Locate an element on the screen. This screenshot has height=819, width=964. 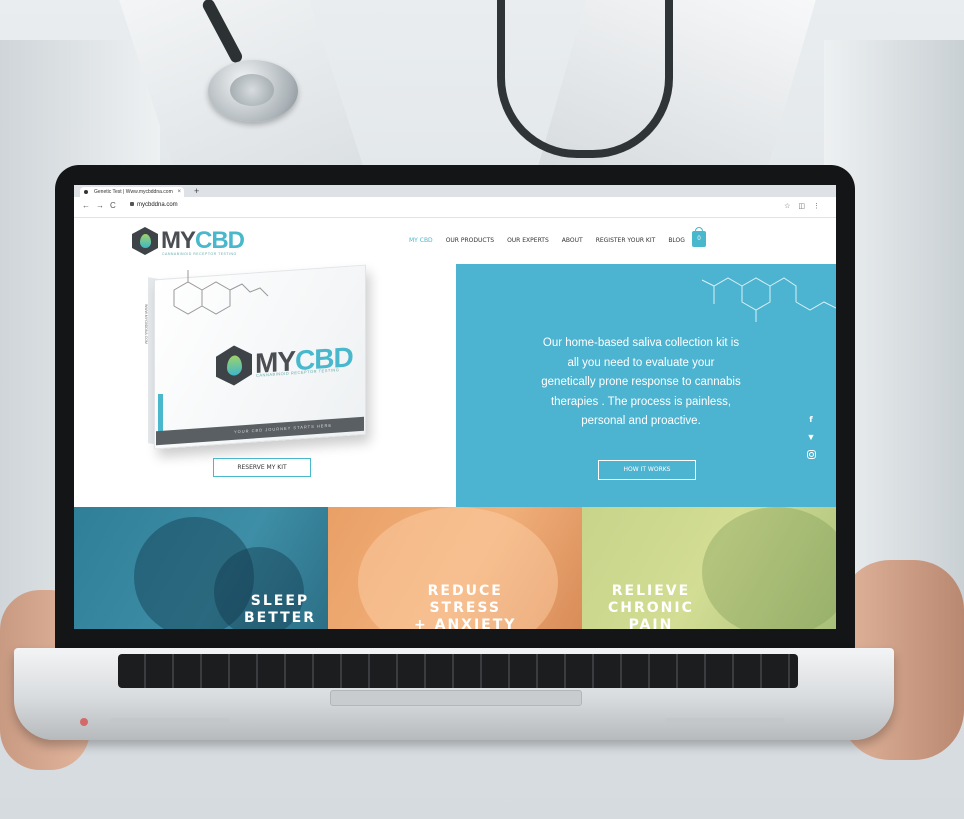
social-links: f ▼ is located at coordinates (811, 436).